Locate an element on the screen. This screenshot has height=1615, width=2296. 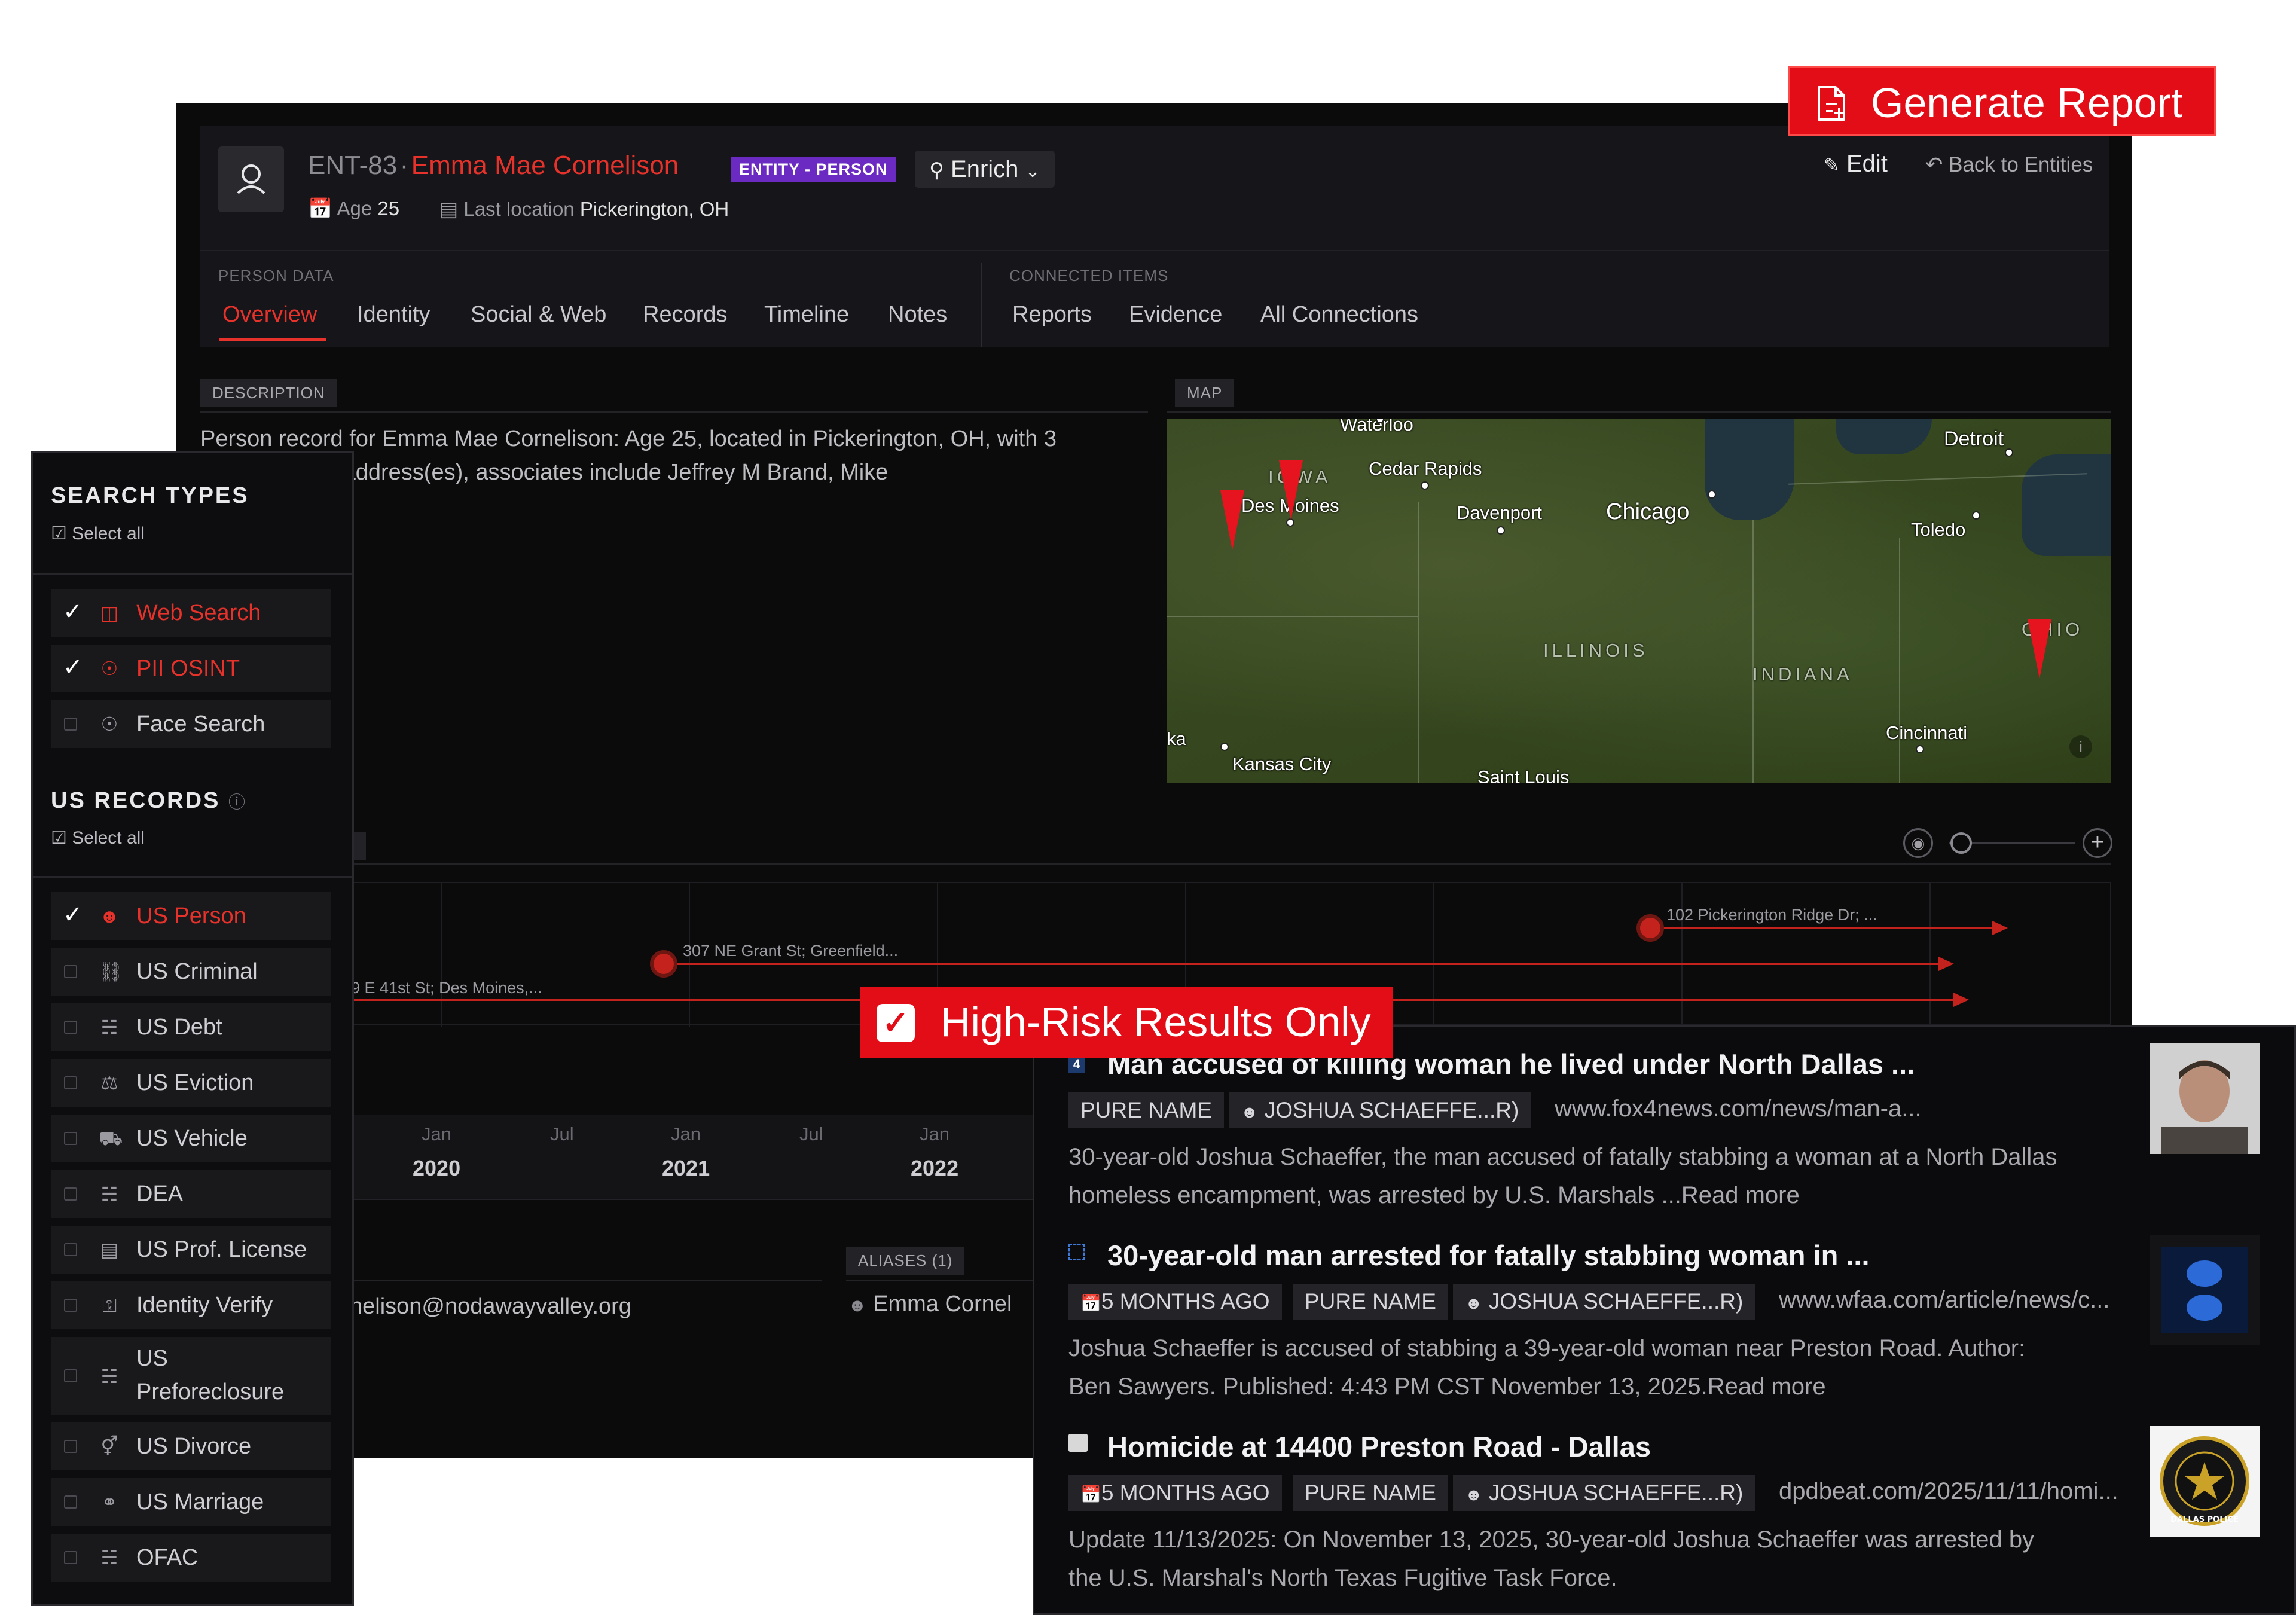
aliases-rule is located at coordinates (939, 1280).